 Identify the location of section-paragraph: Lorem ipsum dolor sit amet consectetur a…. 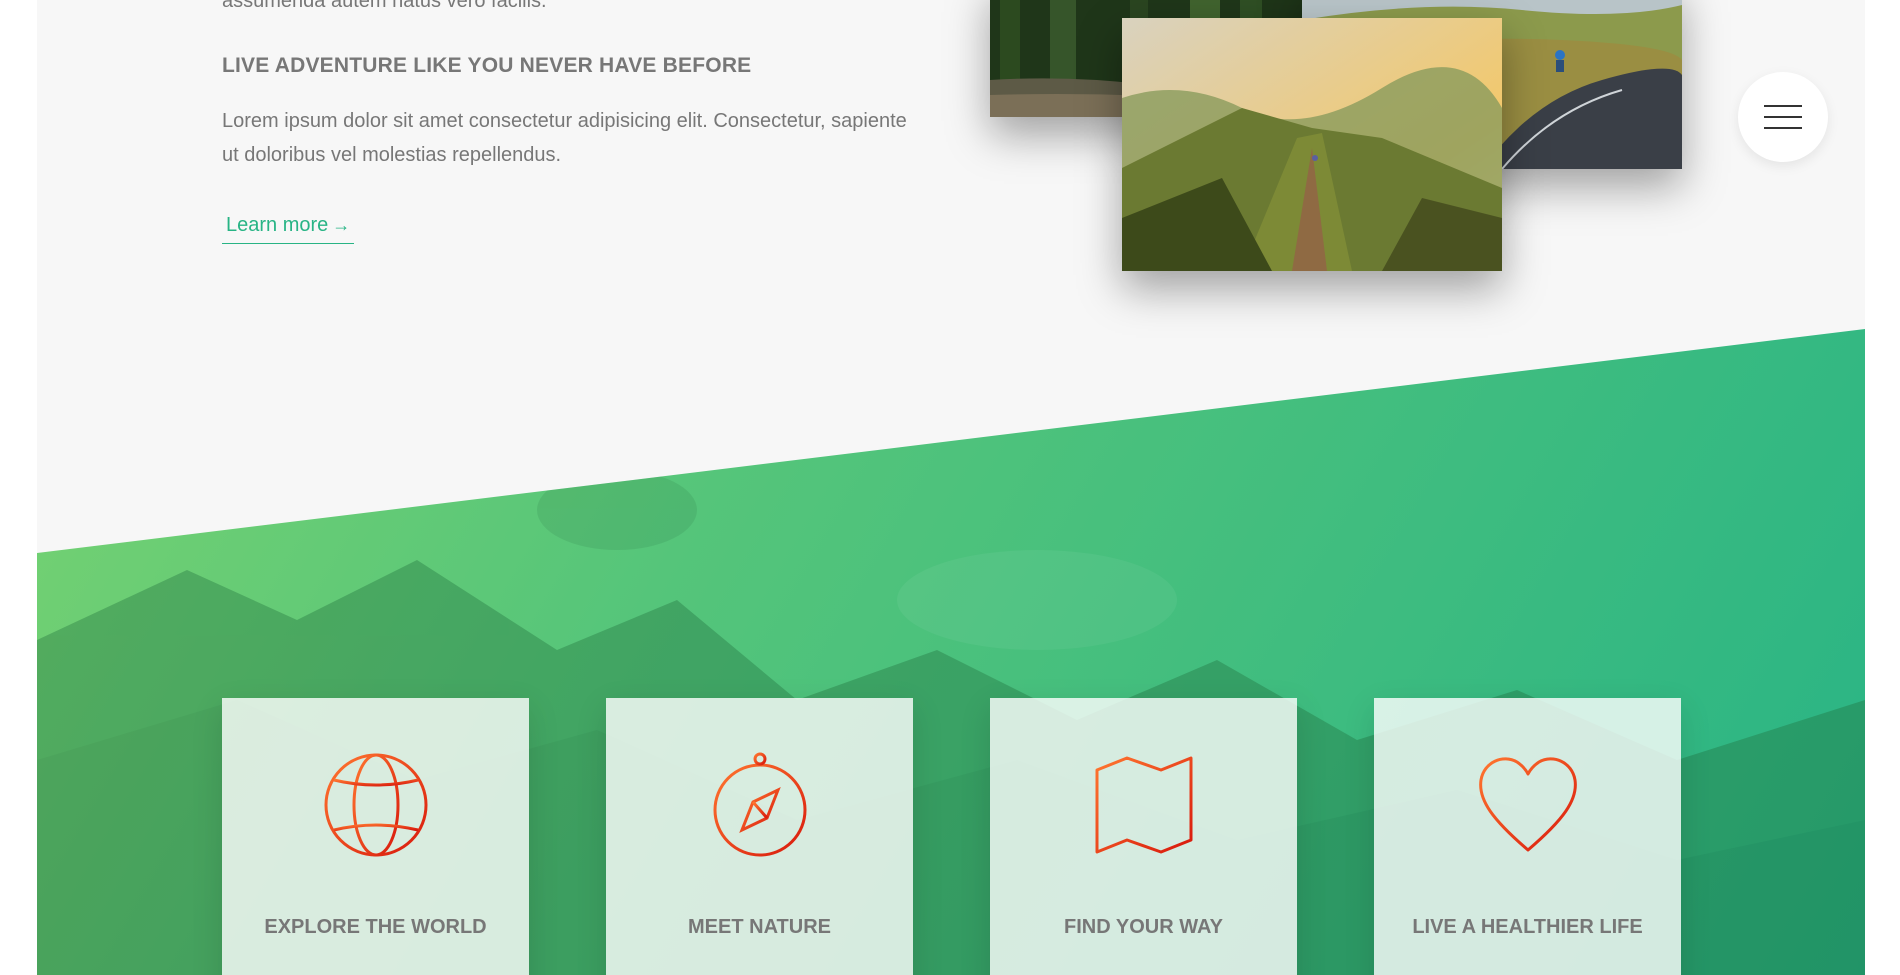
(564, 138).